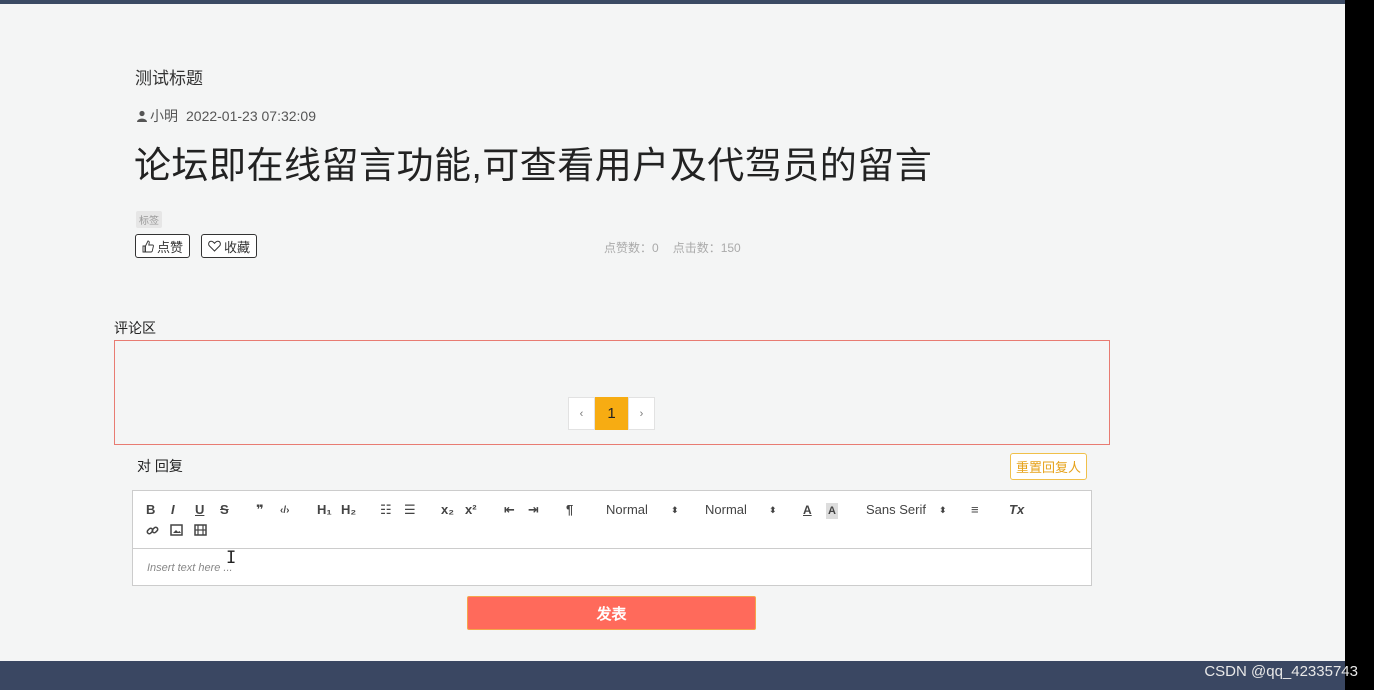 The width and height of the screenshot is (1374, 690). Describe the element at coordinates (348, 510) in the screenshot. I see `header-2-button: H₂` at that location.